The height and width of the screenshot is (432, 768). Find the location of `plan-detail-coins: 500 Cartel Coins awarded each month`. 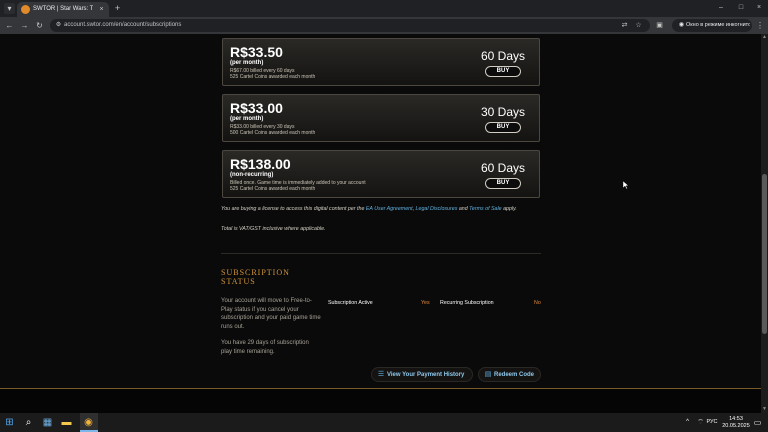

plan-detail-coins: 500 Cartel Coins awarded each month is located at coordinates (273, 133).